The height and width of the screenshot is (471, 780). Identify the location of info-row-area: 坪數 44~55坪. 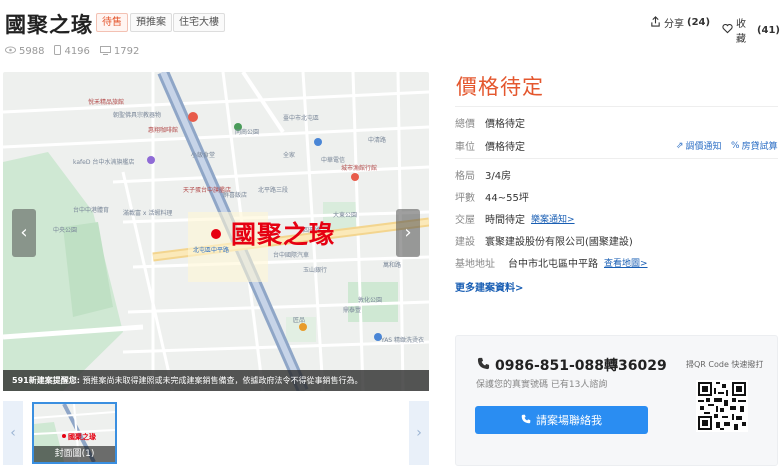
(492, 196).